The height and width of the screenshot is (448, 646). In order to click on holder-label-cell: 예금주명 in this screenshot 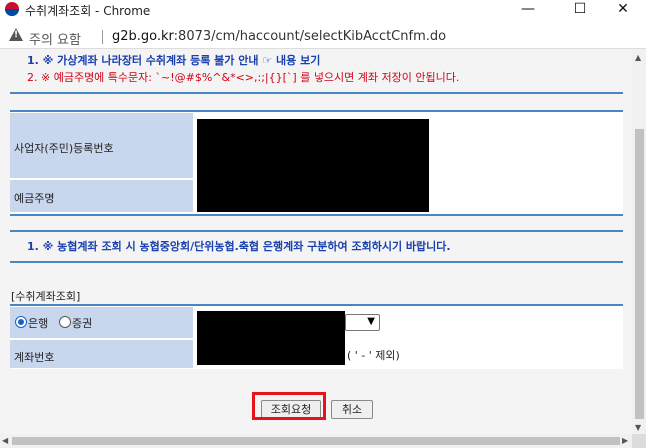, I will do `click(101, 196)`.